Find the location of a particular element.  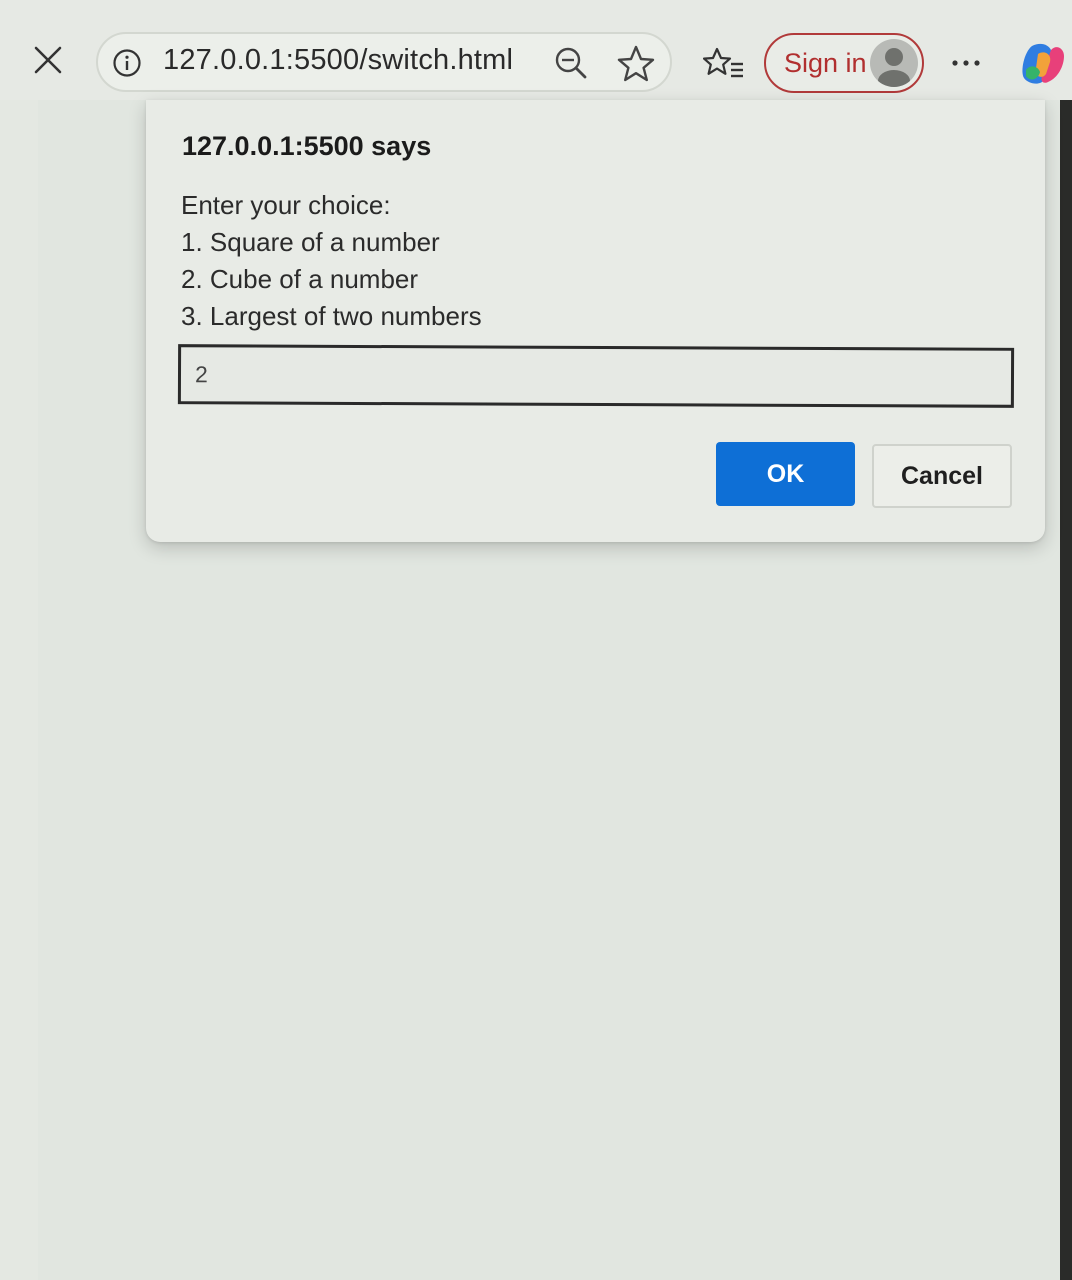

browser-toolbar: 127.0.0.1:5500/switch.html Sign in is located at coordinates (536, 50).